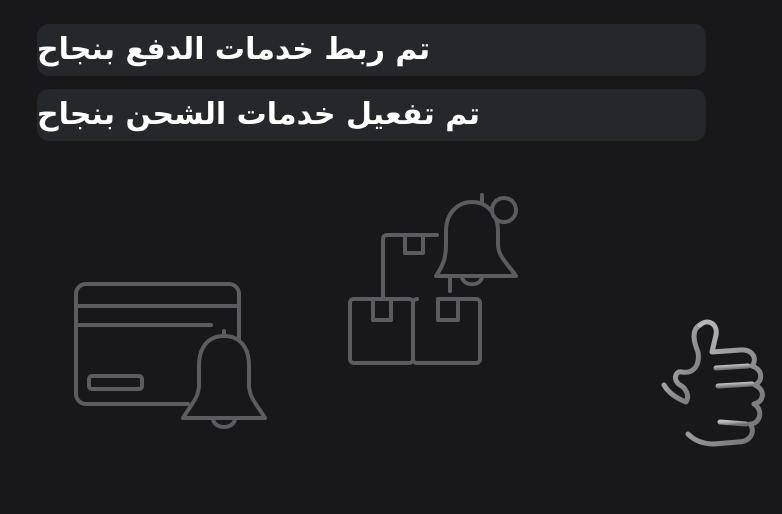  What do you see at coordinates (713, 383) in the screenshot?
I see `thumbs-up-icon` at bounding box center [713, 383].